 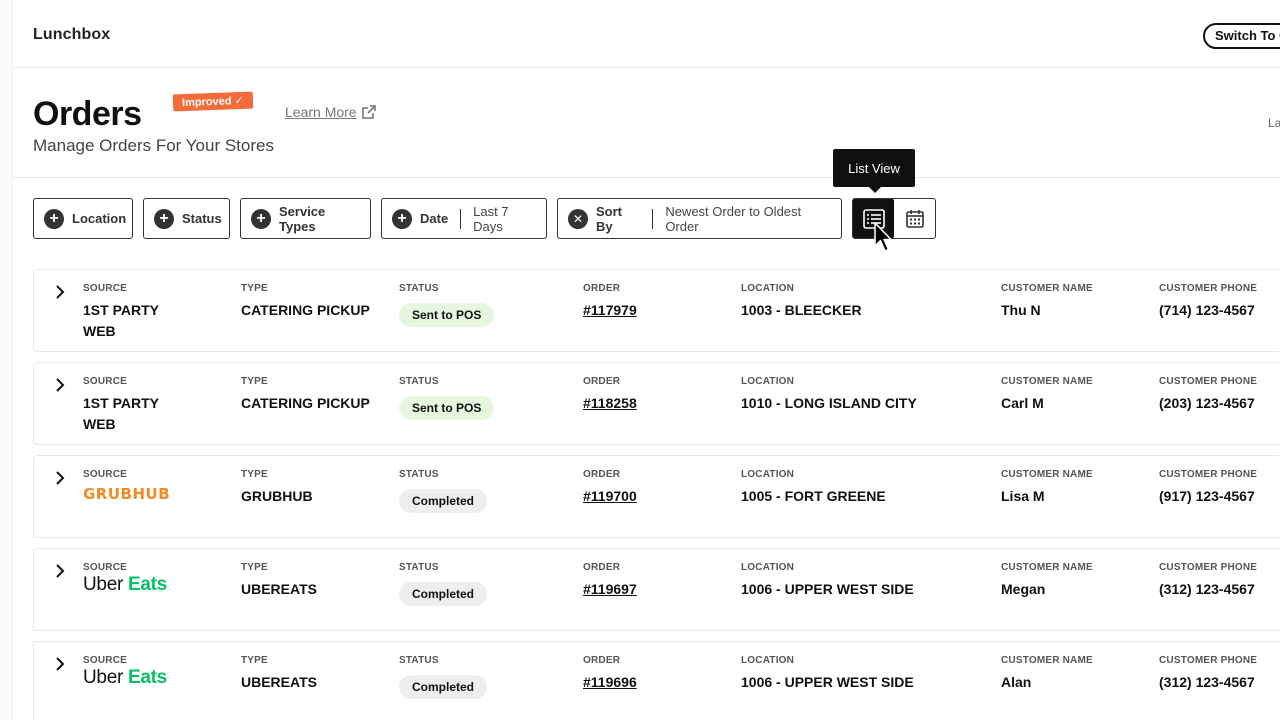 I want to click on status-filter-button: + Status, so click(x=186, y=218).